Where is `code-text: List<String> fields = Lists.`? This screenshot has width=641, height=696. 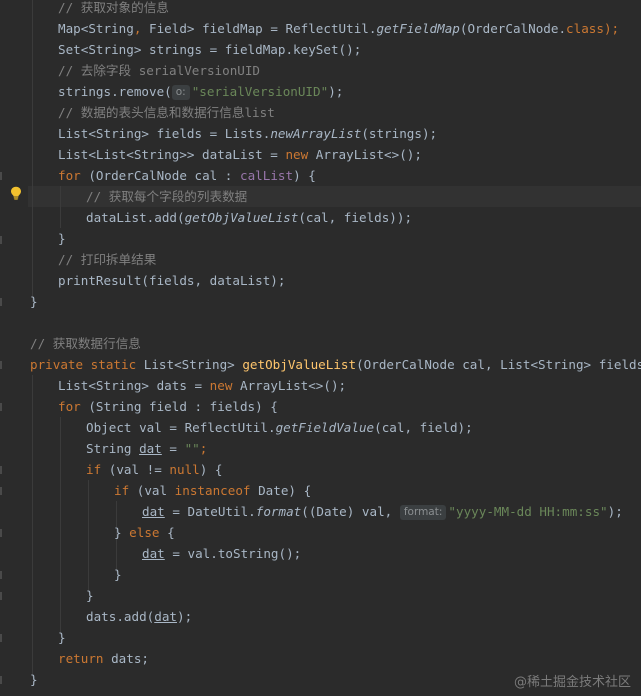 code-text: List<String> fields = Lists. is located at coordinates (164, 133).